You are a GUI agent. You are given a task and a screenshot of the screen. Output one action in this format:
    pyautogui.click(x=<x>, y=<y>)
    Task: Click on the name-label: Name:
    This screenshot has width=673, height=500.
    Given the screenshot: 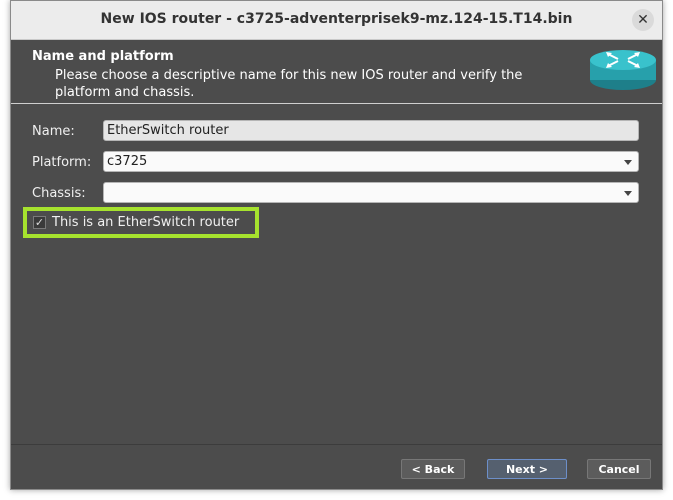 What is the action you would take?
    pyautogui.click(x=53, y=131)
    